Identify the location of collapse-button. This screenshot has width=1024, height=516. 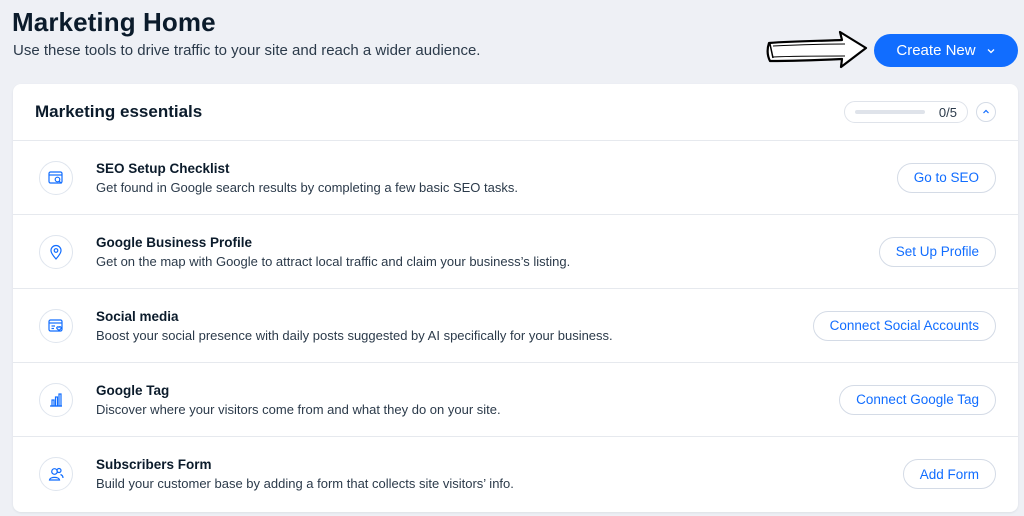
(986, 112).